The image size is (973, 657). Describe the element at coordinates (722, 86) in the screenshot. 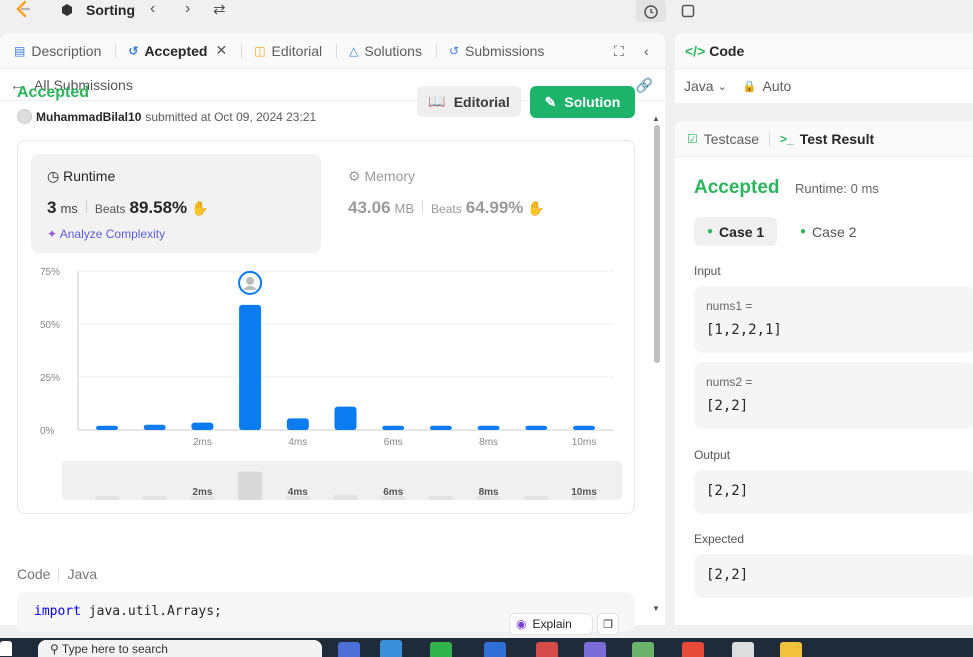

I see `chevron-down-icon: ⌄` at that location.